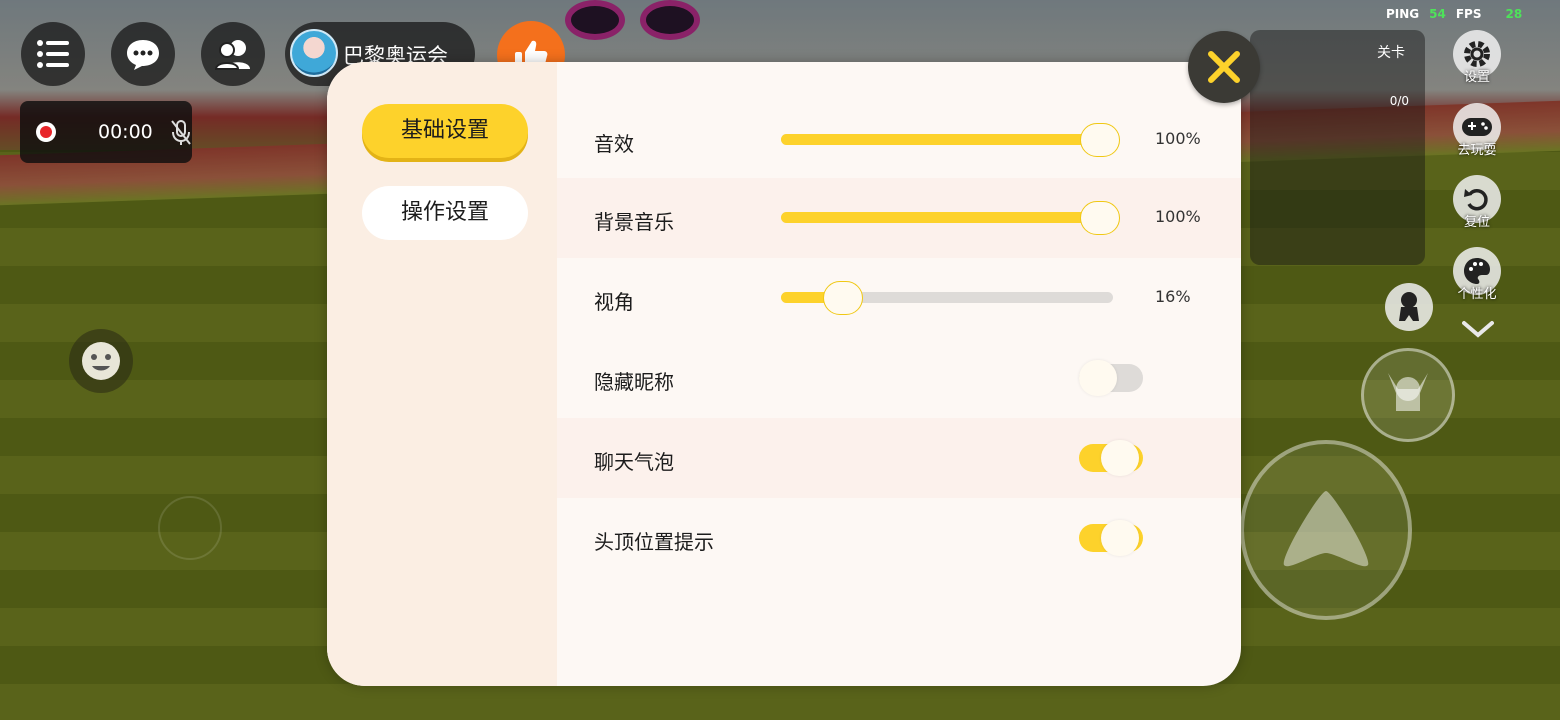 The image size is (1560, 720). I want to click on chat-bubble-icon, so click(143, 55).